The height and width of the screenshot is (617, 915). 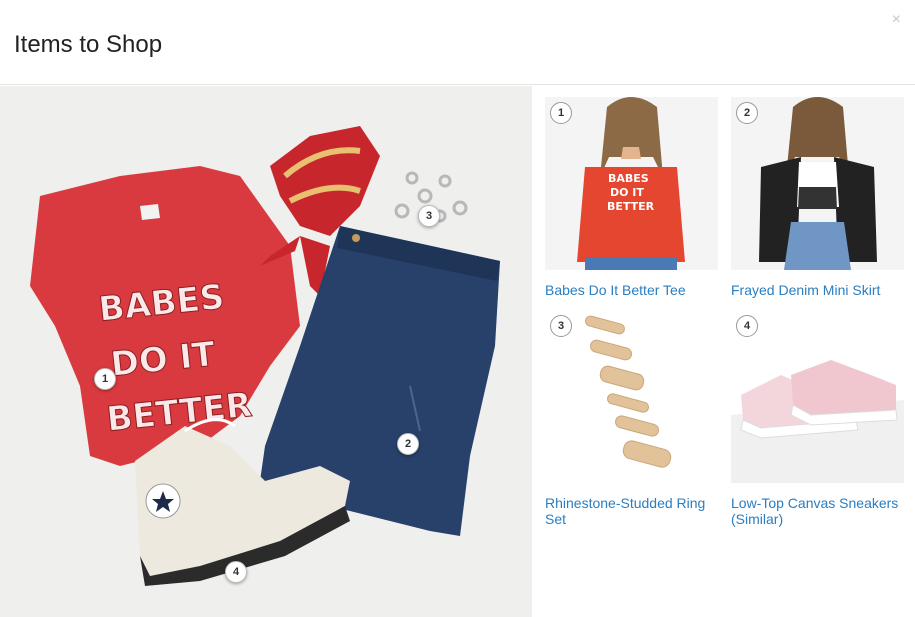 What do you see at coordinates (457, 42) in the screenshot?
I see `modal-header: Items to Shop ×` at bounding box center [457, 42].